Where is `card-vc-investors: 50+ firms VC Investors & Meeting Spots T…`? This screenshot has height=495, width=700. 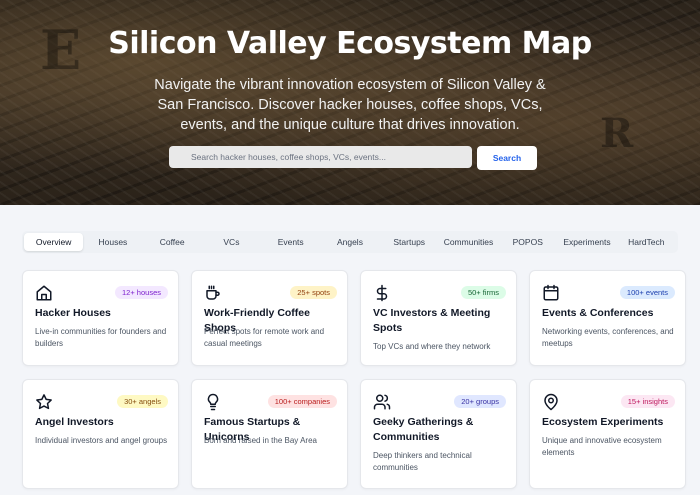
card-vc-investors: 50+ firms VC Investors & Meeting Spots T… is located at coordinates (438, 318).